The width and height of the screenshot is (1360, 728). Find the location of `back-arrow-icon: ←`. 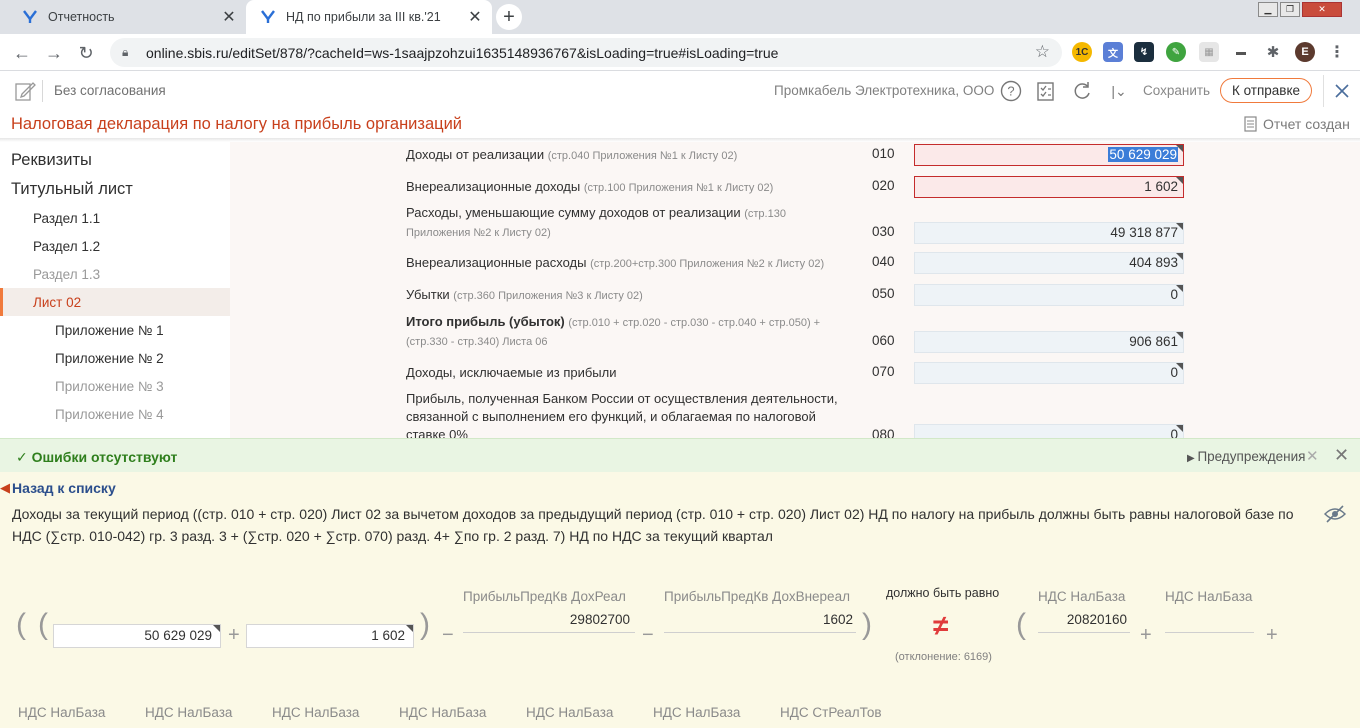

back-arrow-icon: ← is located at coordinates (22, 53).